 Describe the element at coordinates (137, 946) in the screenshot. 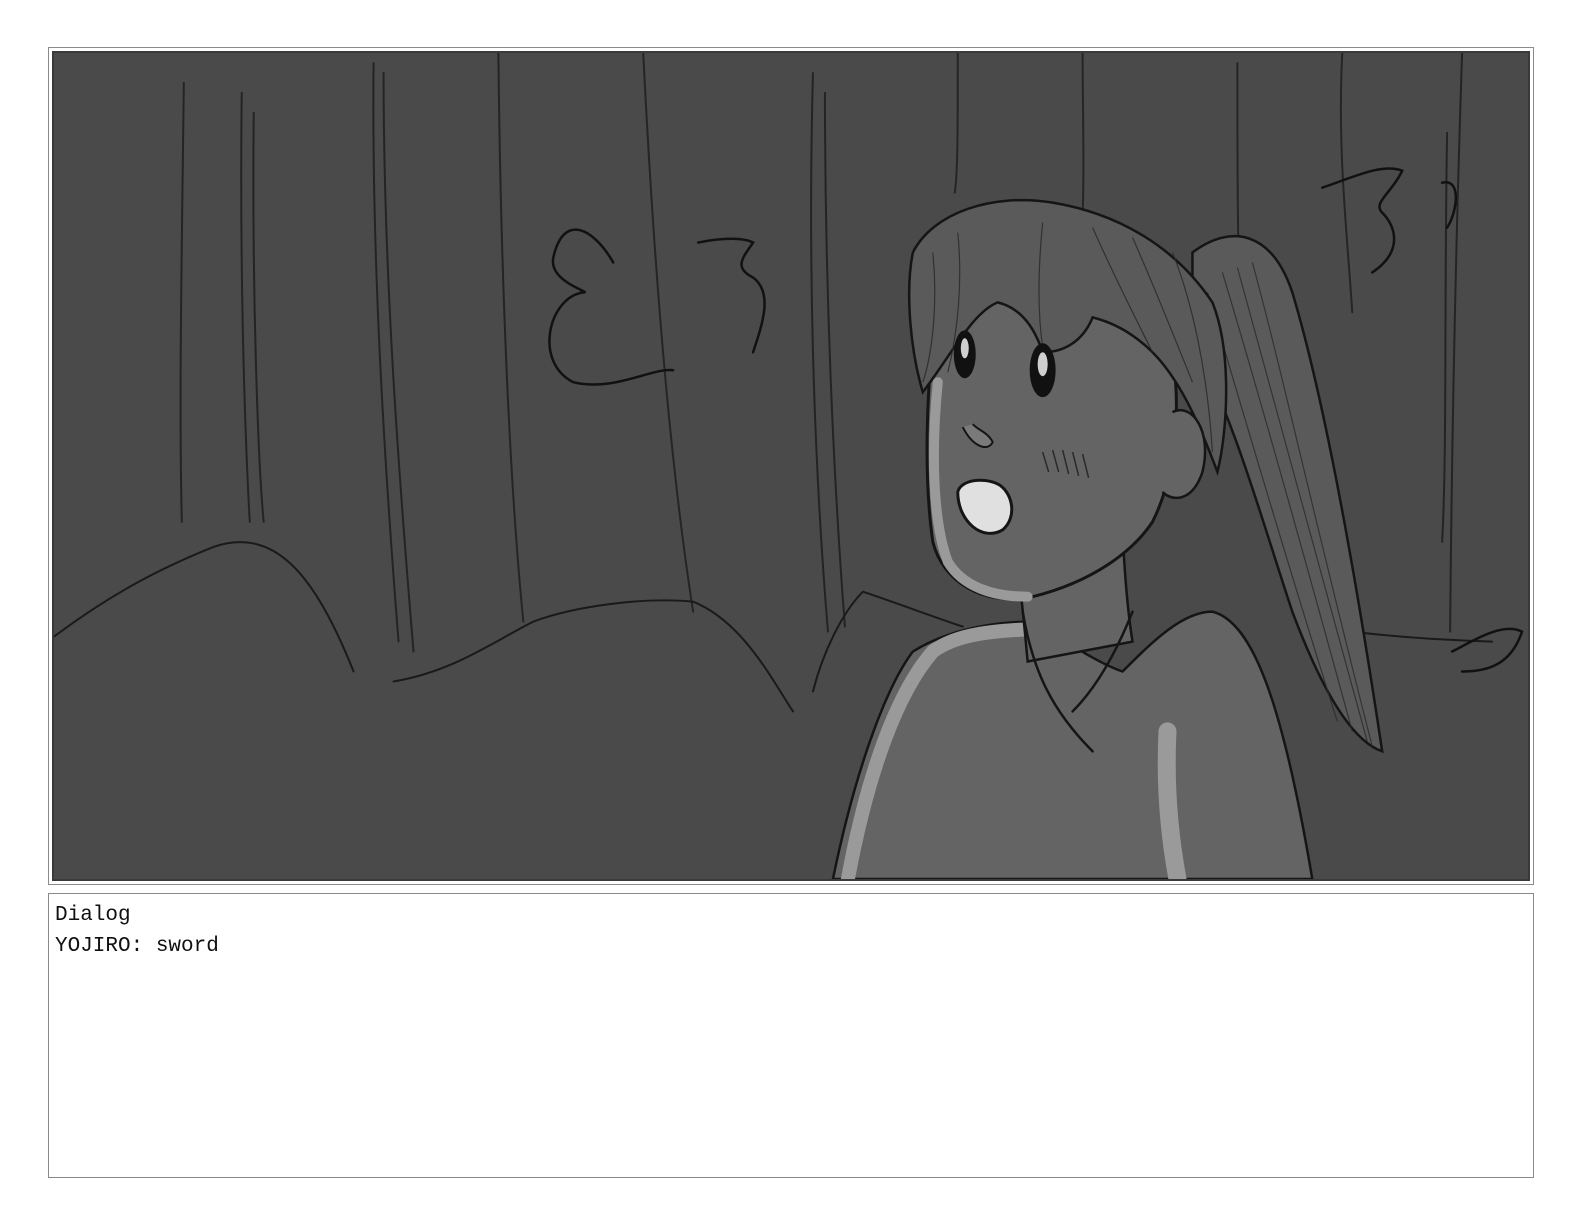

I see `dialog-line: YOJIRO: sword` at that location.